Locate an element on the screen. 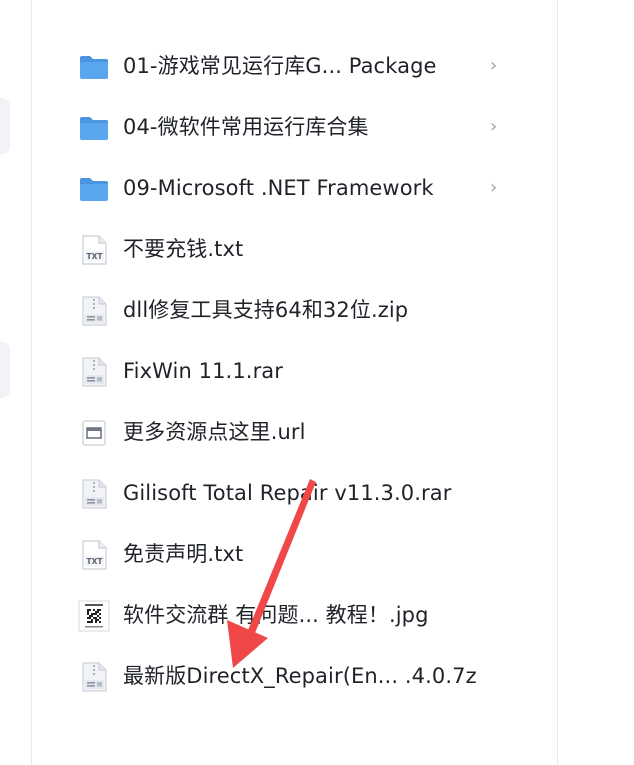 This screenshot has height=765, width=634. folder-row: 04-微软件常用运行库合集 › is located at coordinates (294, 127).